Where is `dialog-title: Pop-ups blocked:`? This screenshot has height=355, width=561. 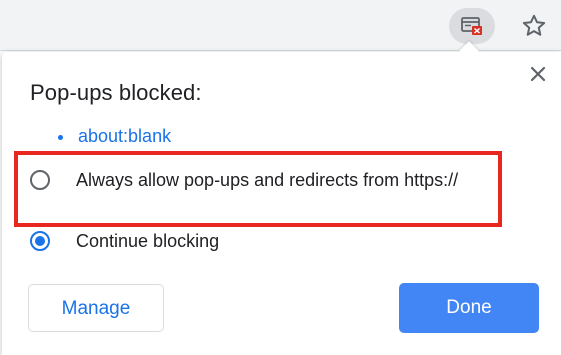
dialog-title: Pop-ups blocked: is located at coordinates (116, 92).